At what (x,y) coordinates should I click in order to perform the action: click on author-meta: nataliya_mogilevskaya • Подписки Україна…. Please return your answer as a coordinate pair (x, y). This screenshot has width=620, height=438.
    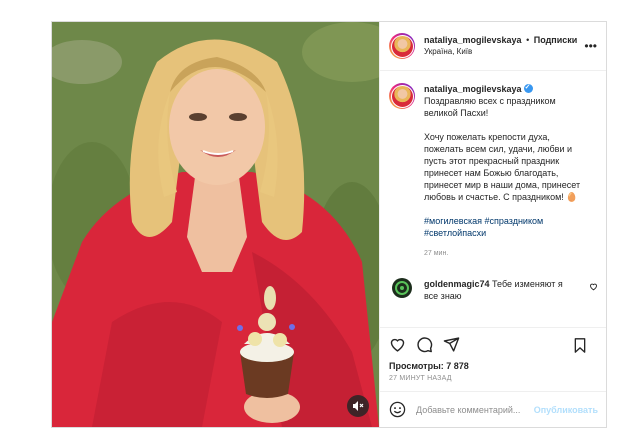
    Looking at the image, I should click on (500, 46).